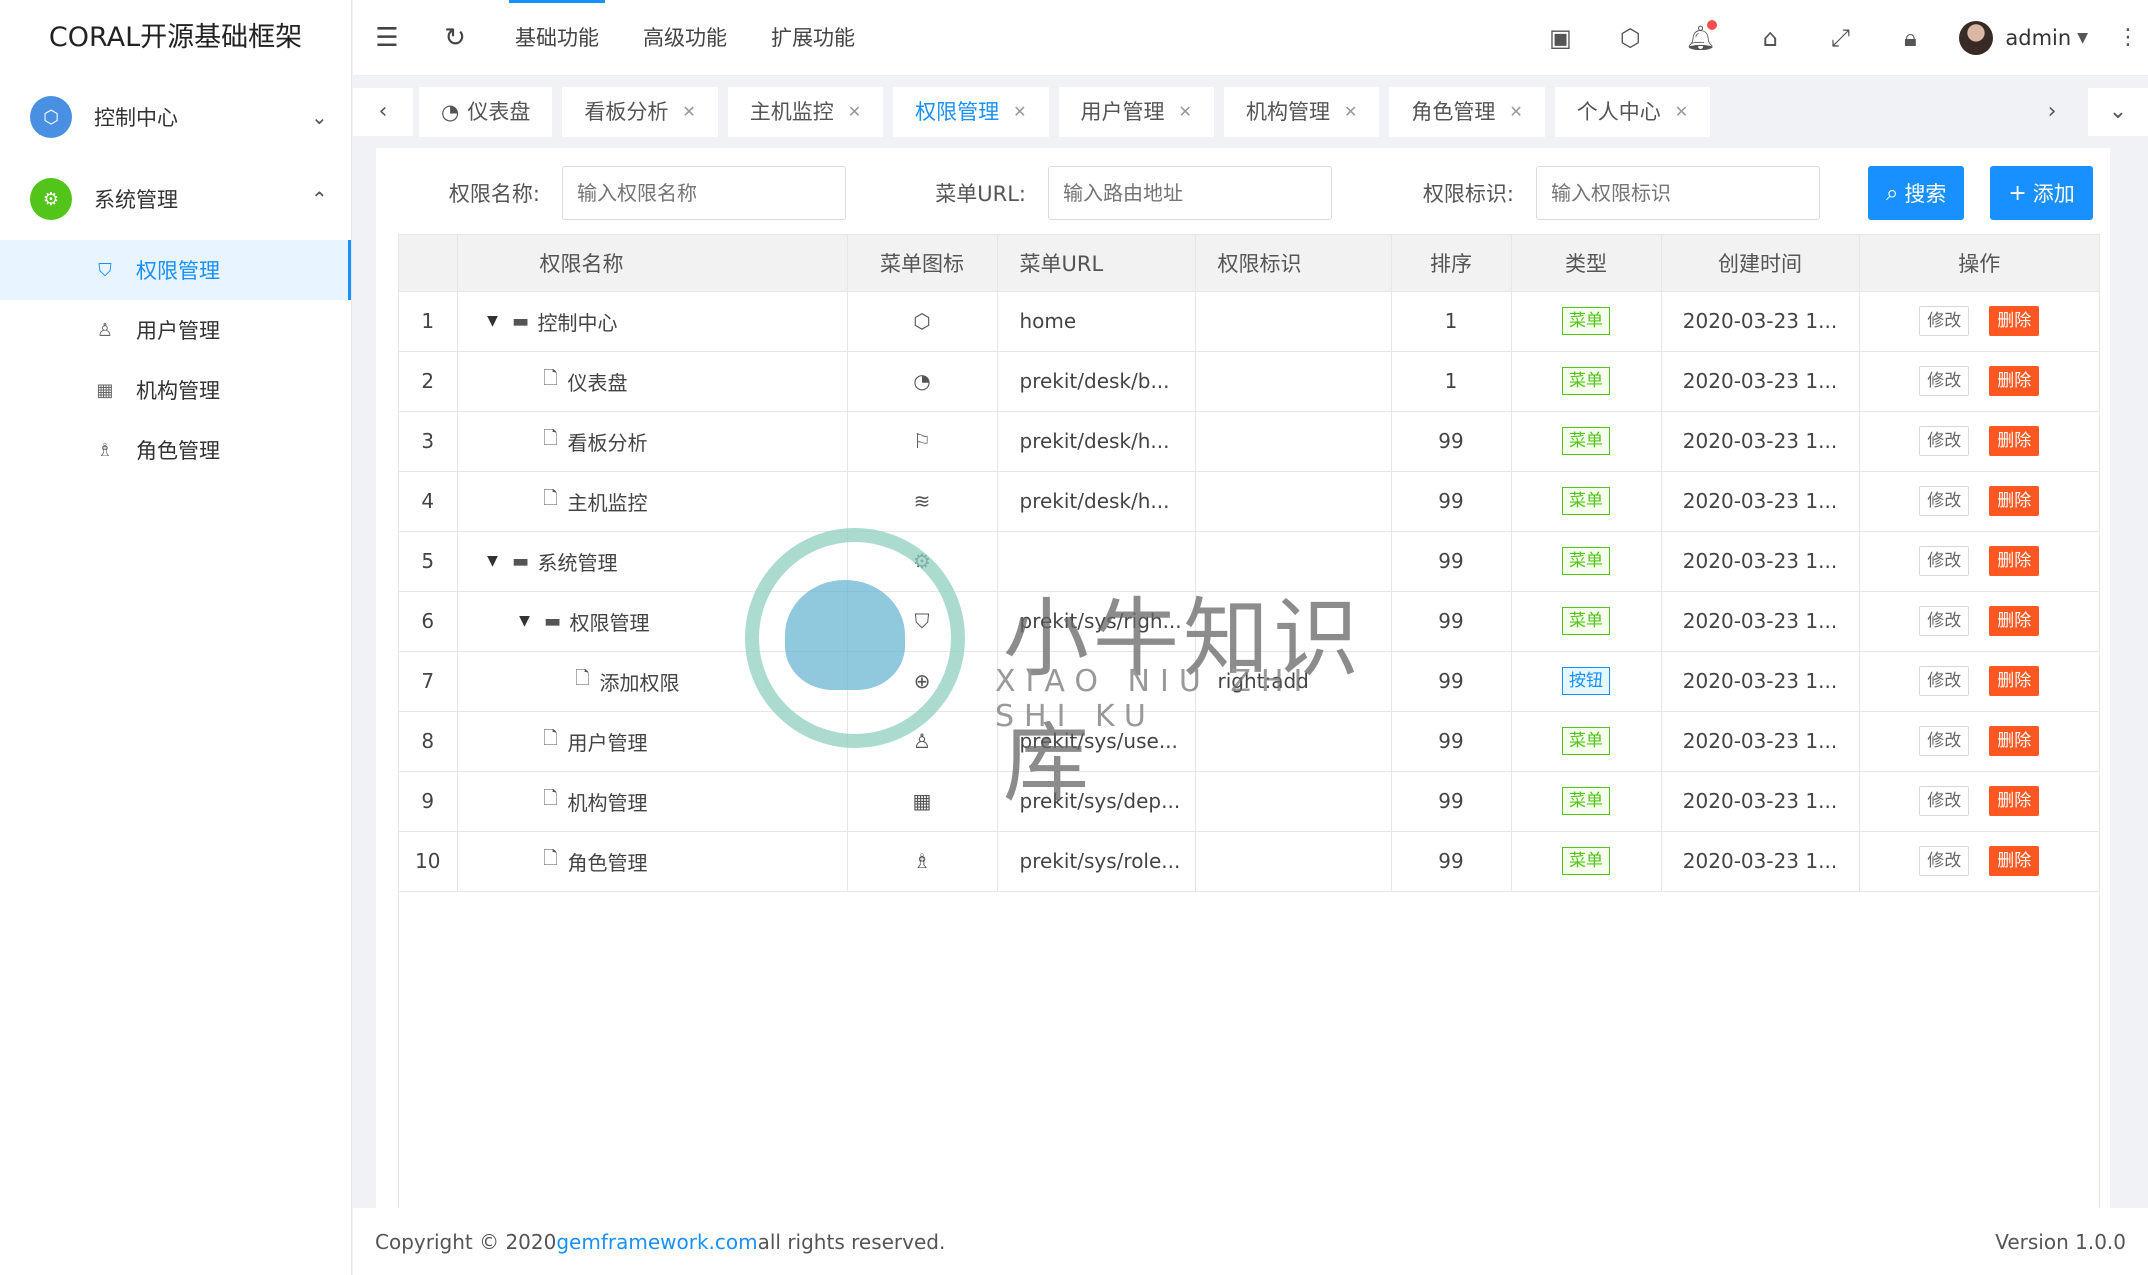 The height and width of the screenshot is (1275, 2148). What do you see at coordinates (428, 501) in the screenshot?
I see `row-index: 4` at bounding box center [428, 501].